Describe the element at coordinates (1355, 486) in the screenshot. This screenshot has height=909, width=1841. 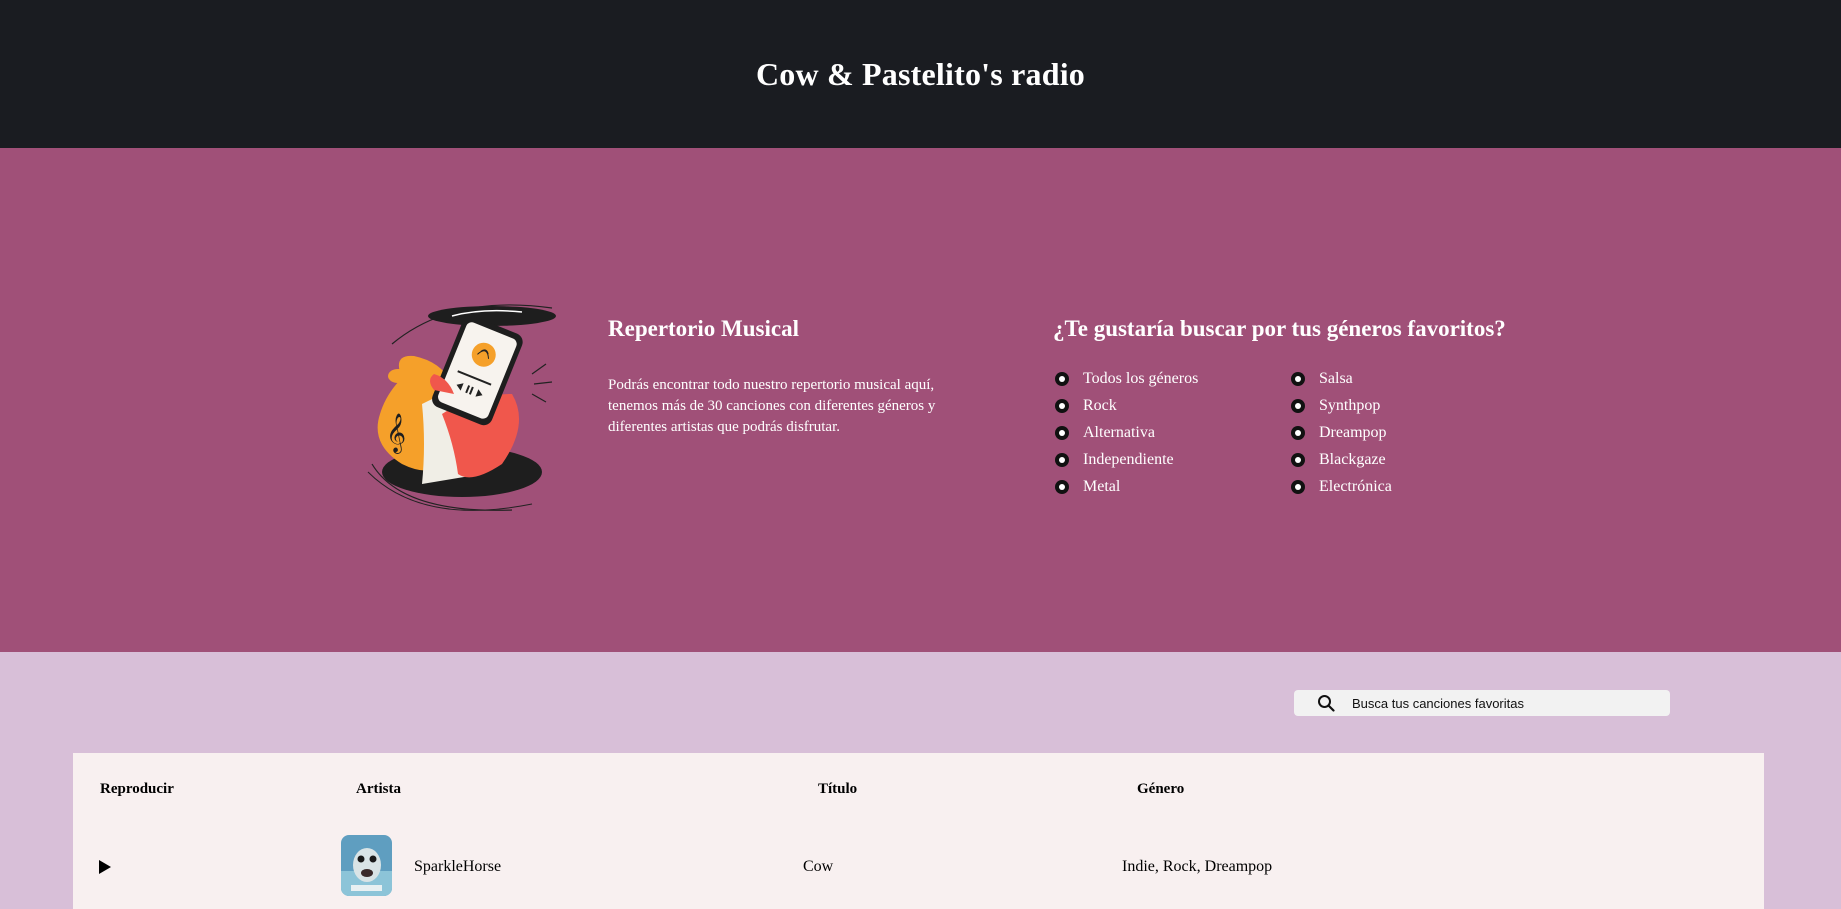
I see `genre-label: Electrónica` at that location.